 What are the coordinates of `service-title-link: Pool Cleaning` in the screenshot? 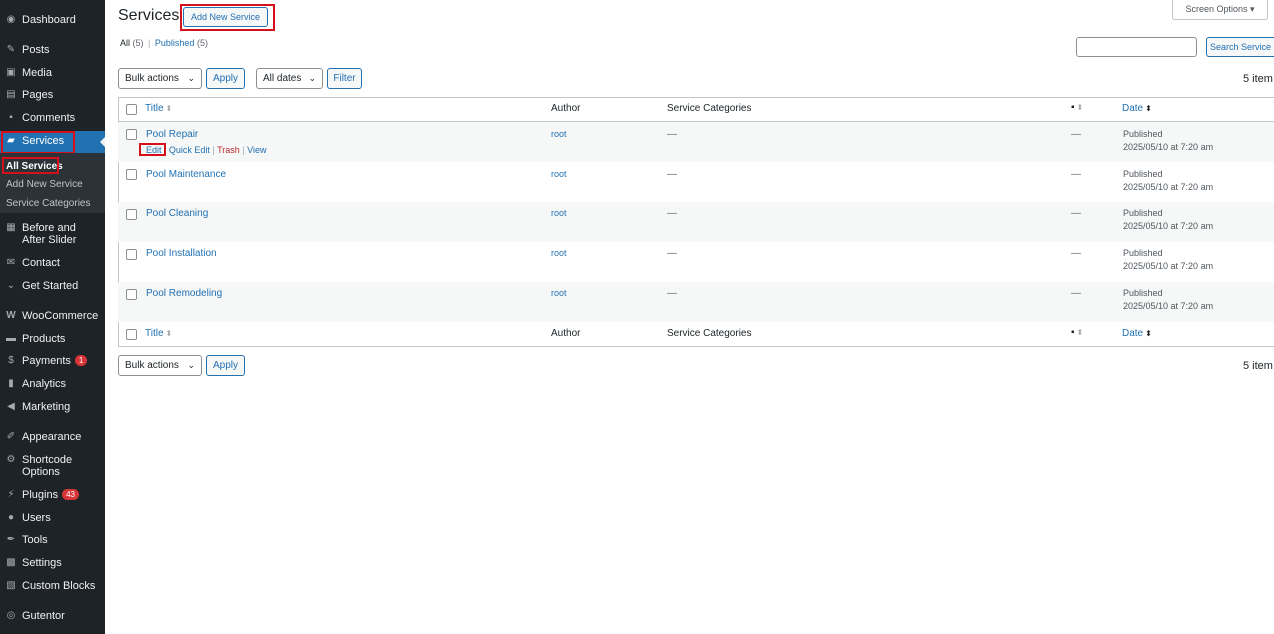 It's located at (177, 213).